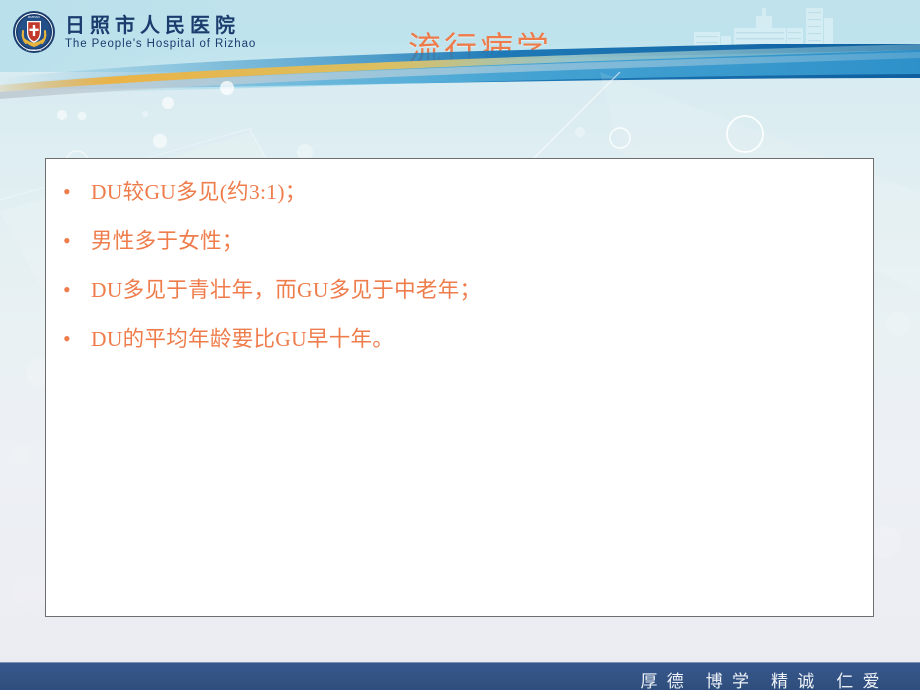  I want to click on list-item-text: DU较GU多见(约3:1)；, so click(199, 192).